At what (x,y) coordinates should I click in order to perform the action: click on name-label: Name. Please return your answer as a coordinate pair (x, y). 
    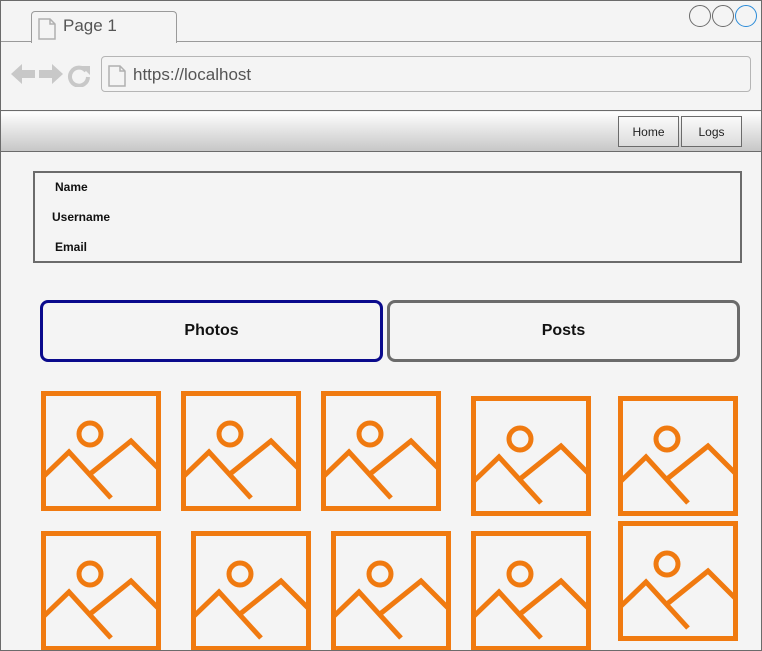
    Looking at the image, I should click on (71, 187).